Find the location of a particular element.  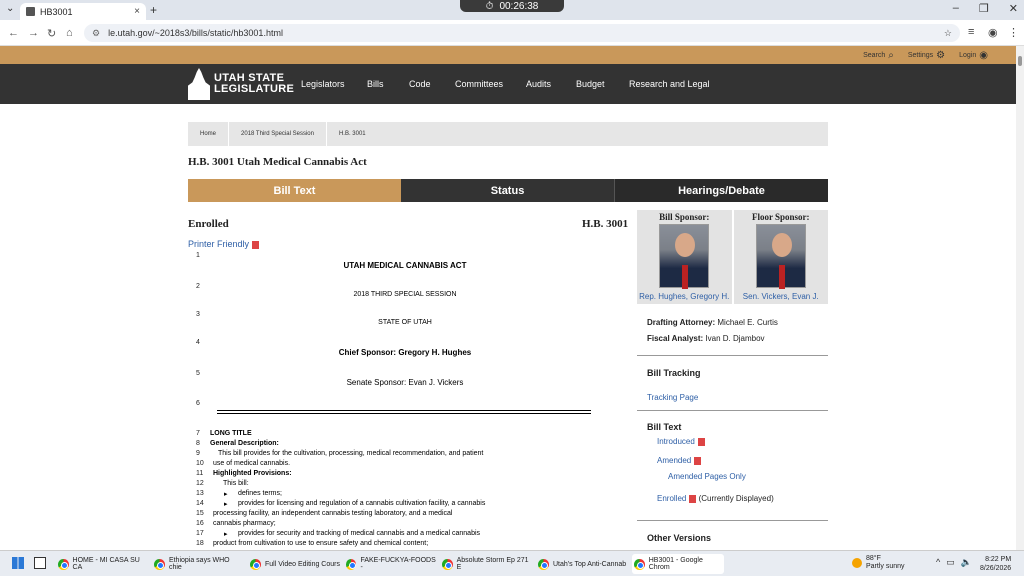

close-tab-icon: × is located at coordinates (137, 11).